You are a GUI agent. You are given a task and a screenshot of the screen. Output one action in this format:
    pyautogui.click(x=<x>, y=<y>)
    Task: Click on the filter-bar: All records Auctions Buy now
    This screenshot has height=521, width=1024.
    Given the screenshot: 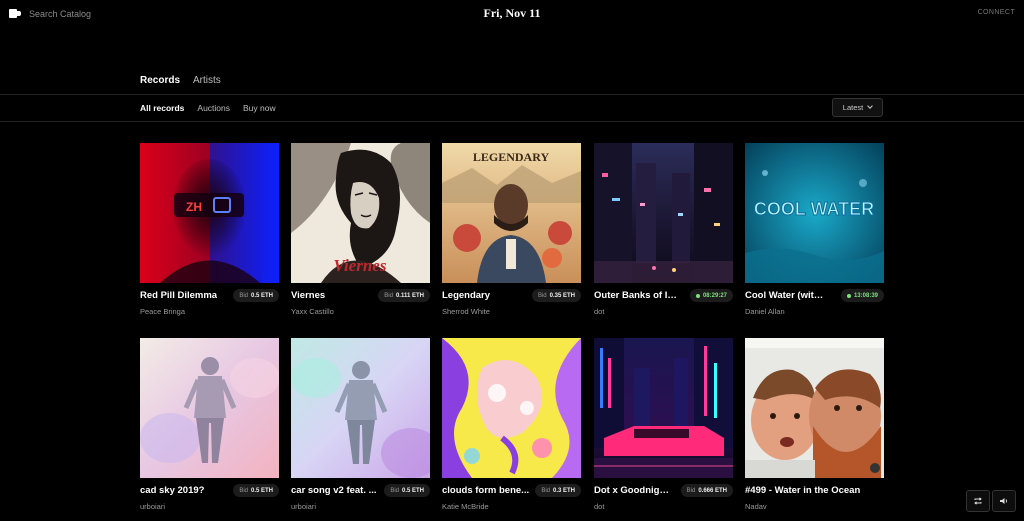 What is the action you would take?
    pyautogui.click(x=208, y=108)
    